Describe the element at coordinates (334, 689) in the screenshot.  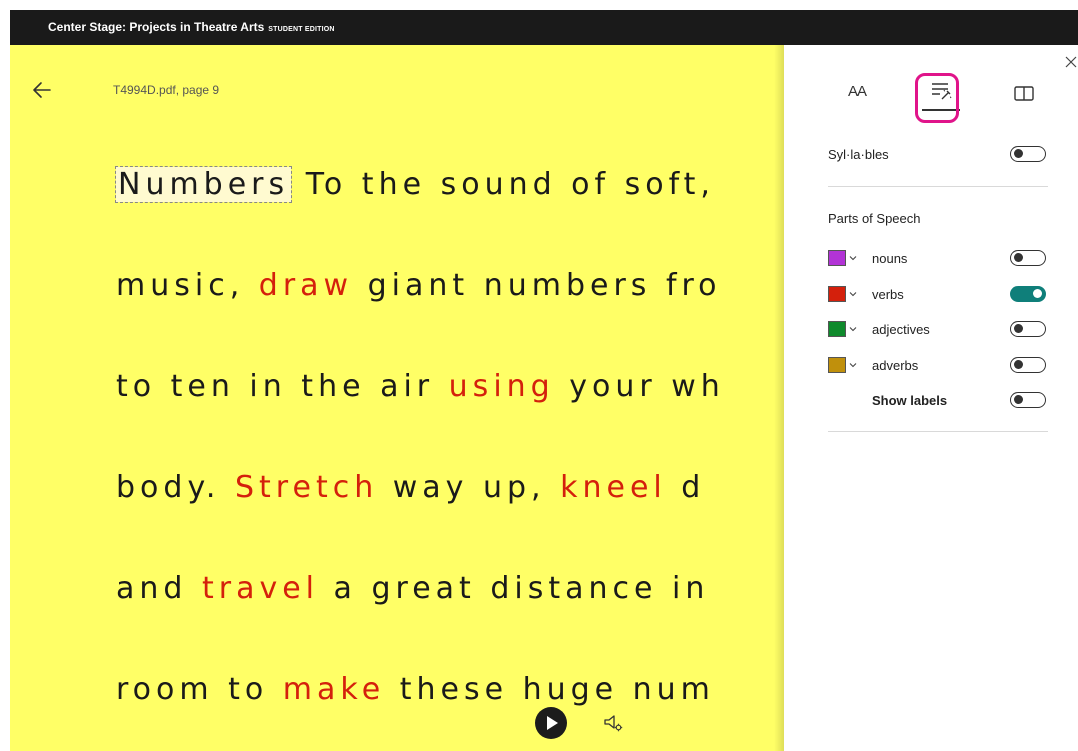
I see `verb-word: make` at that location.